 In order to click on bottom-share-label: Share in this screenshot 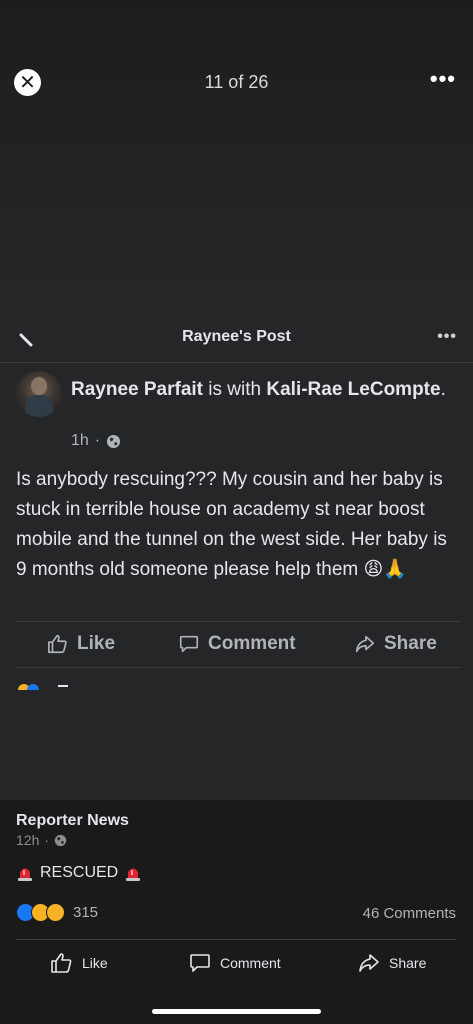, I will do `click(408, 963)`.